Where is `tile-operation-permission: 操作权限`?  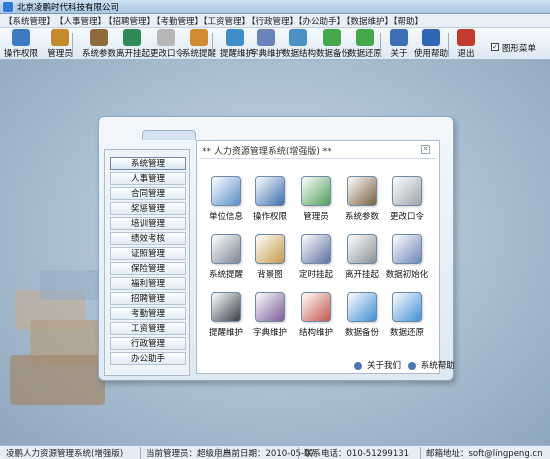 tile-operation-permission: 操作权限 is located at coordinates (270, 199).